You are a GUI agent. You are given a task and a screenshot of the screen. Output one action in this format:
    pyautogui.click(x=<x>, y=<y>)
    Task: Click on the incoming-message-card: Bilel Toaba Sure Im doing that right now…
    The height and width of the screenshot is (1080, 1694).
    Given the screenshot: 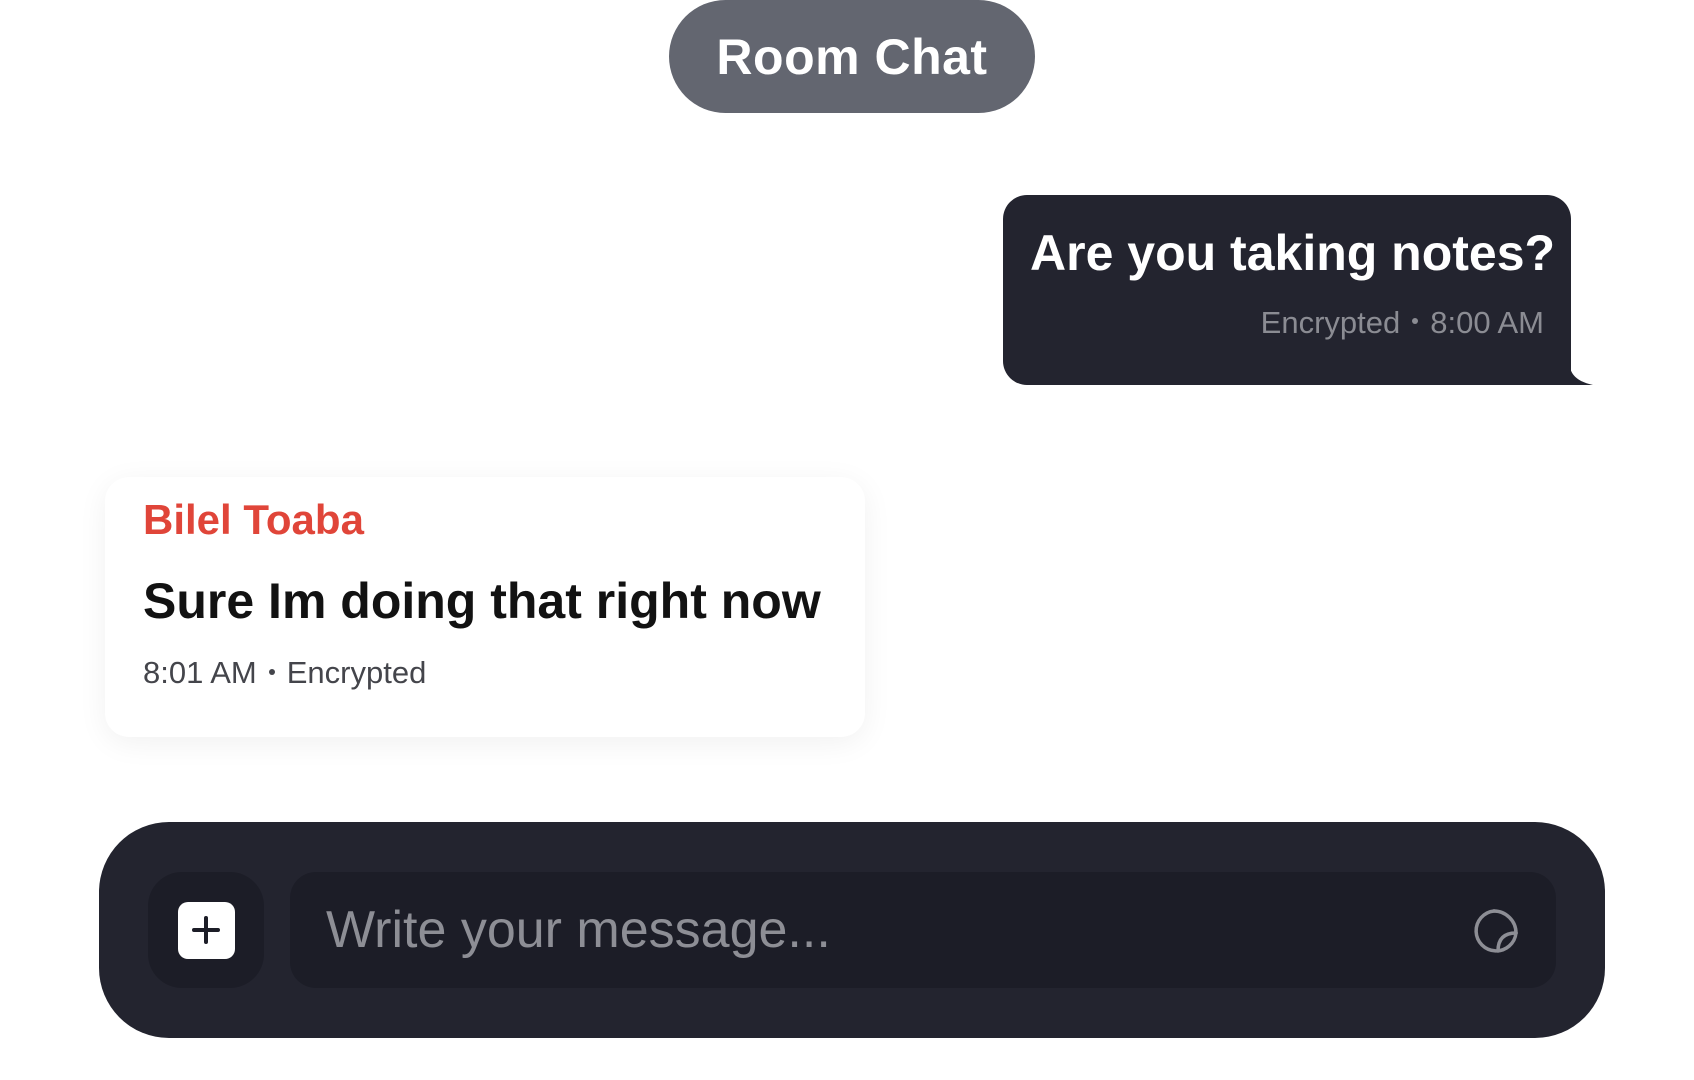 What is the action you would take?
    pyautogui.click(x=485, y=607)
    